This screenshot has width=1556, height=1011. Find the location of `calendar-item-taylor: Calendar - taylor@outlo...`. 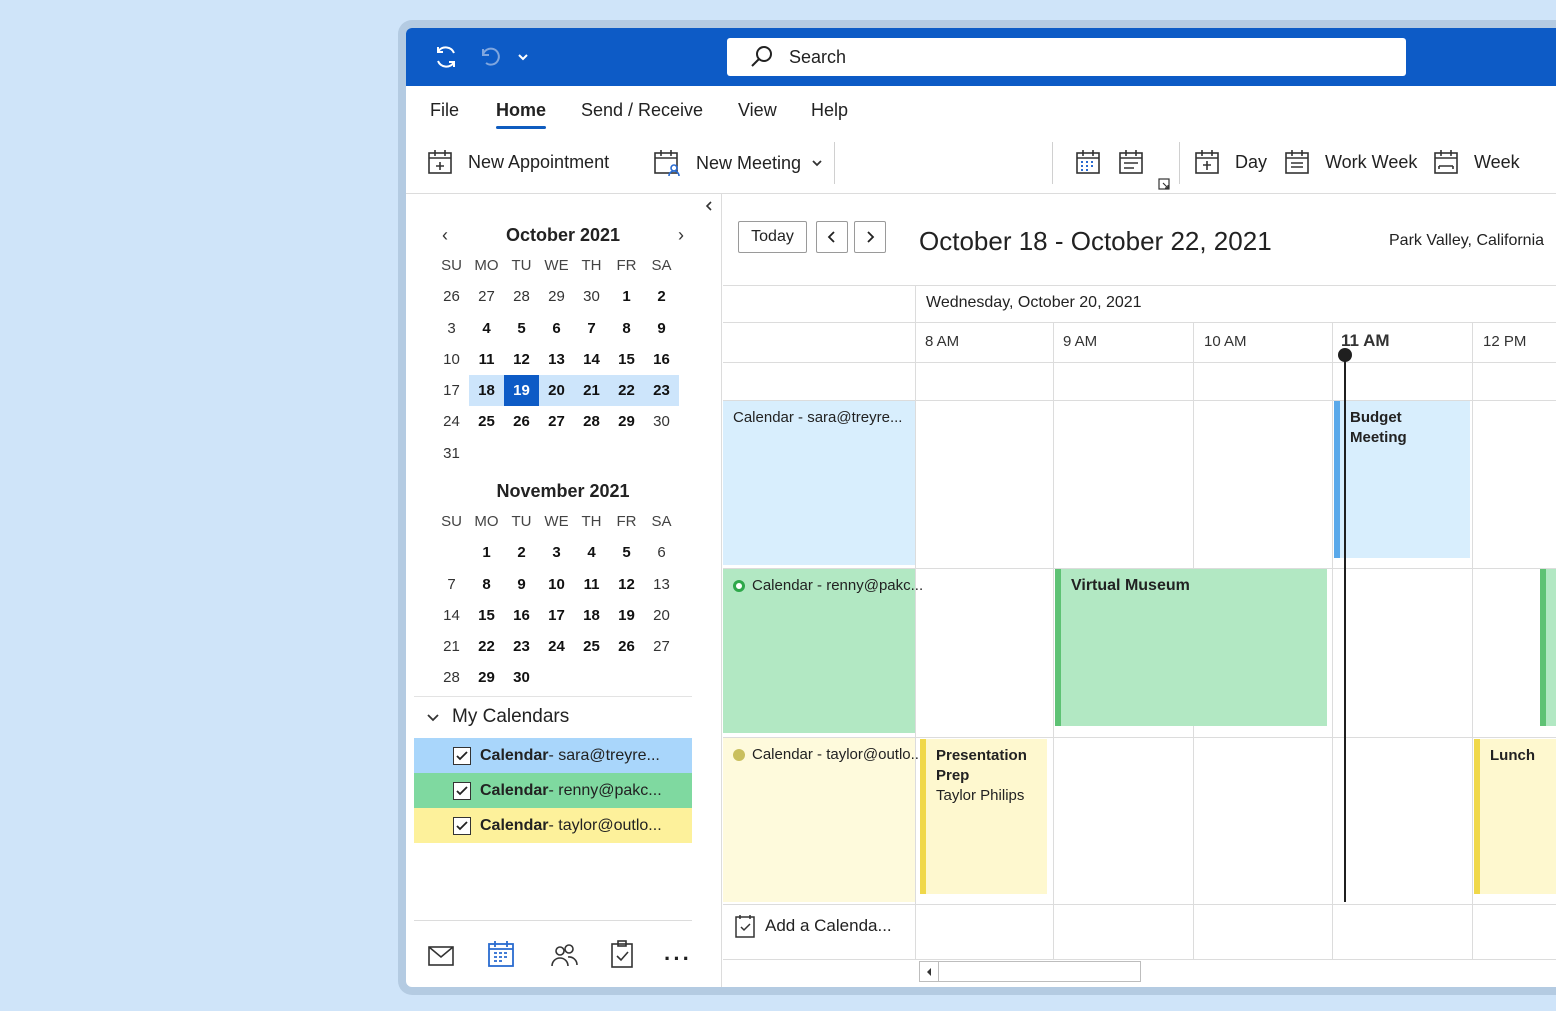

calendar-item-taylor: Calendar - taylor@outlo... is located at coordinates (553, 825).